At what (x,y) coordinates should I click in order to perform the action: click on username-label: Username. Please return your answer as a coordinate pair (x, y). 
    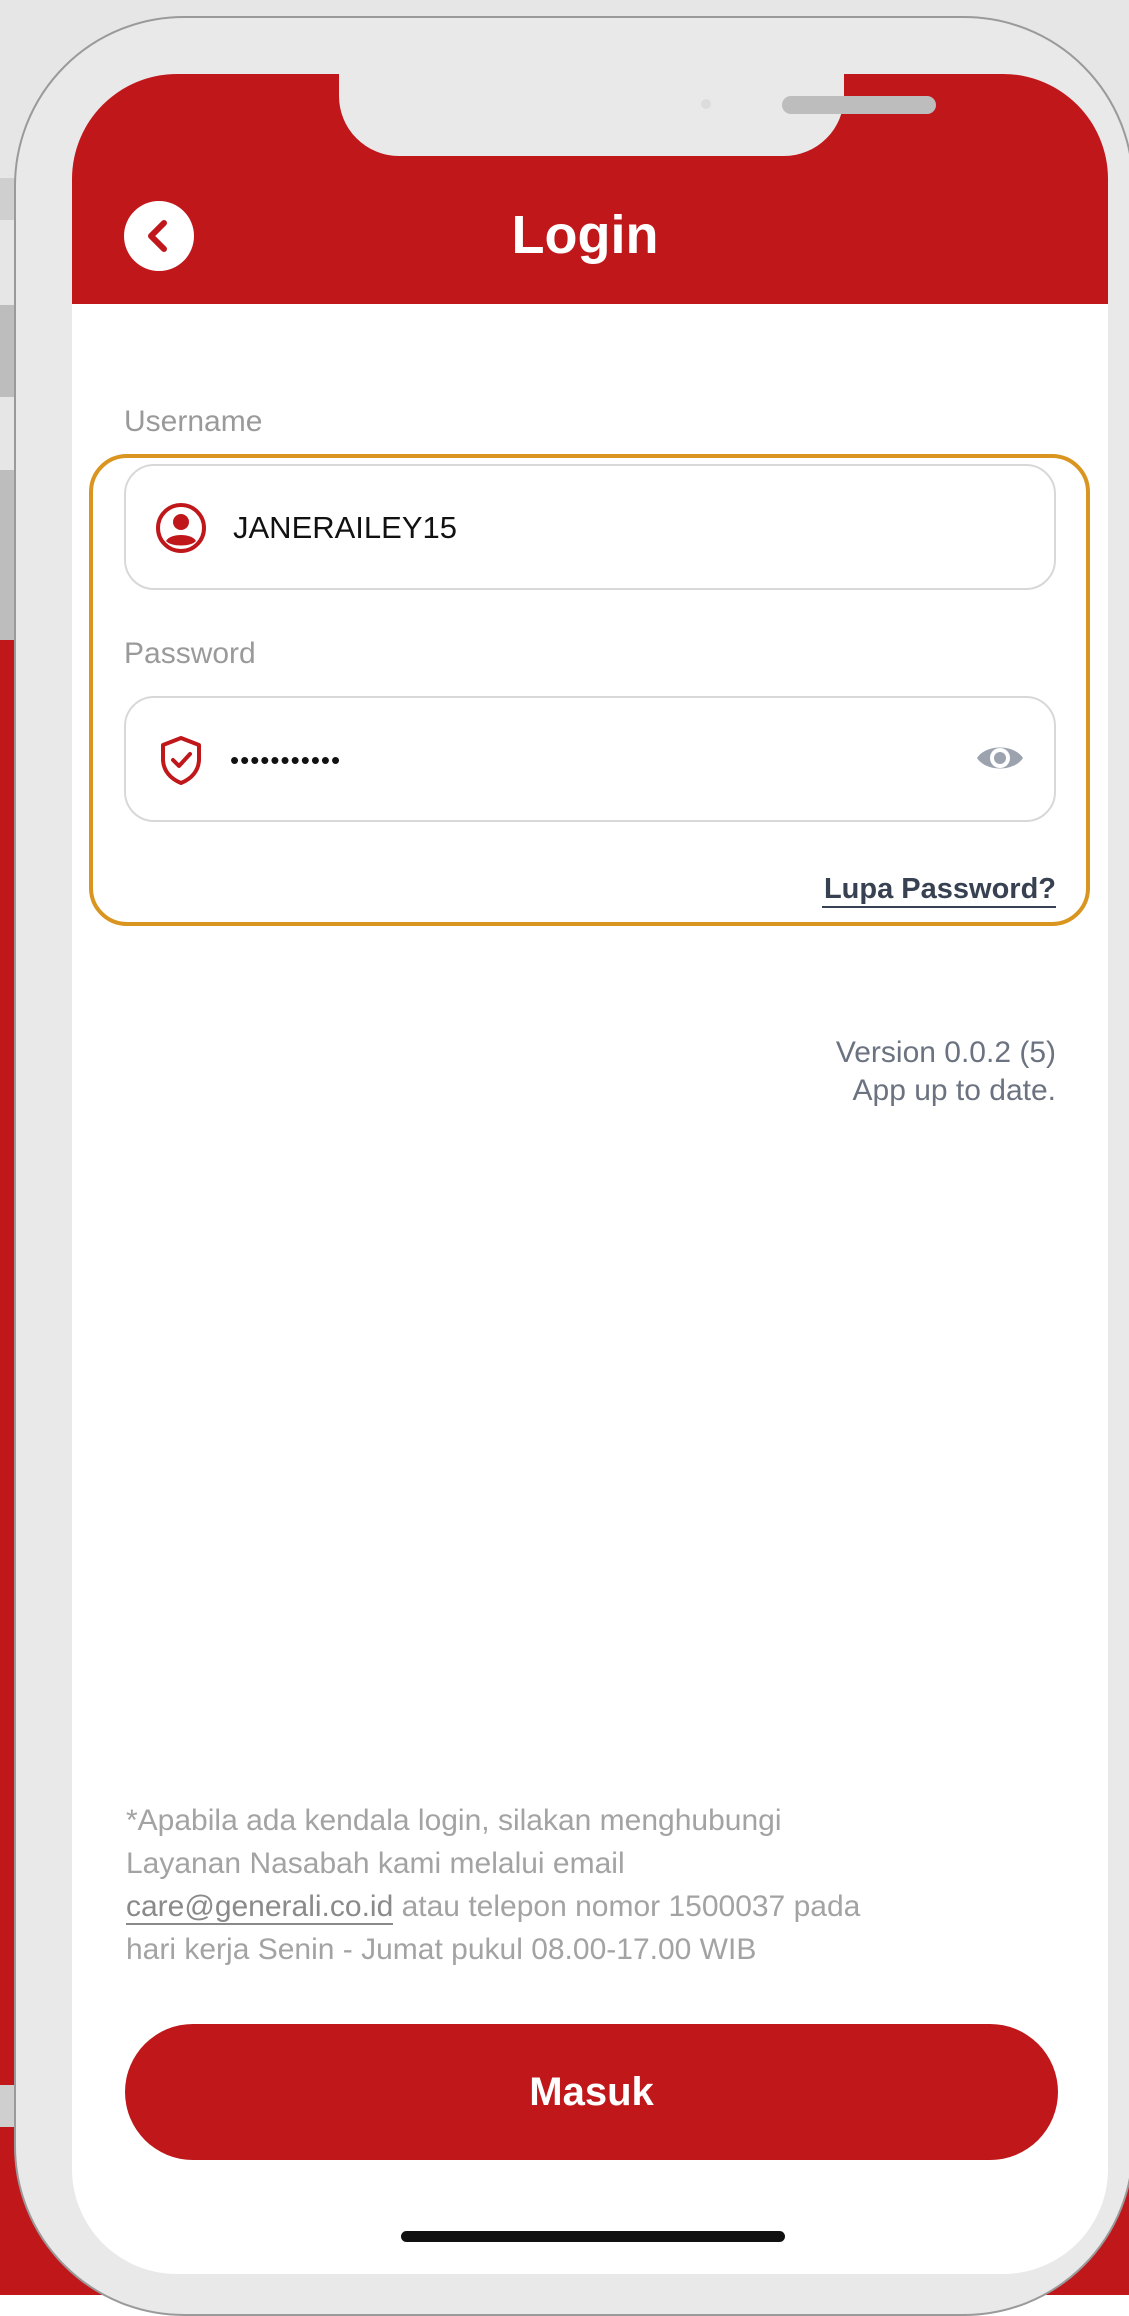
    Looking at the image, I should click on (193, 421).